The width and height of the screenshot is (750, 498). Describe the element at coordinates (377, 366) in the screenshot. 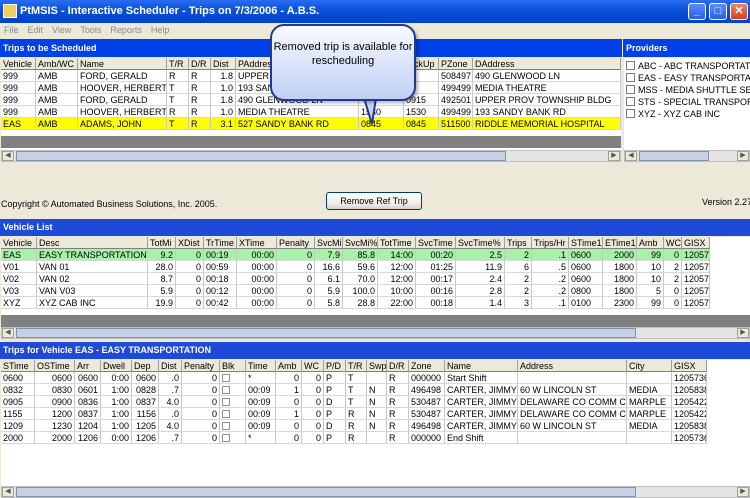

I see `column-header: Swp` at that location.